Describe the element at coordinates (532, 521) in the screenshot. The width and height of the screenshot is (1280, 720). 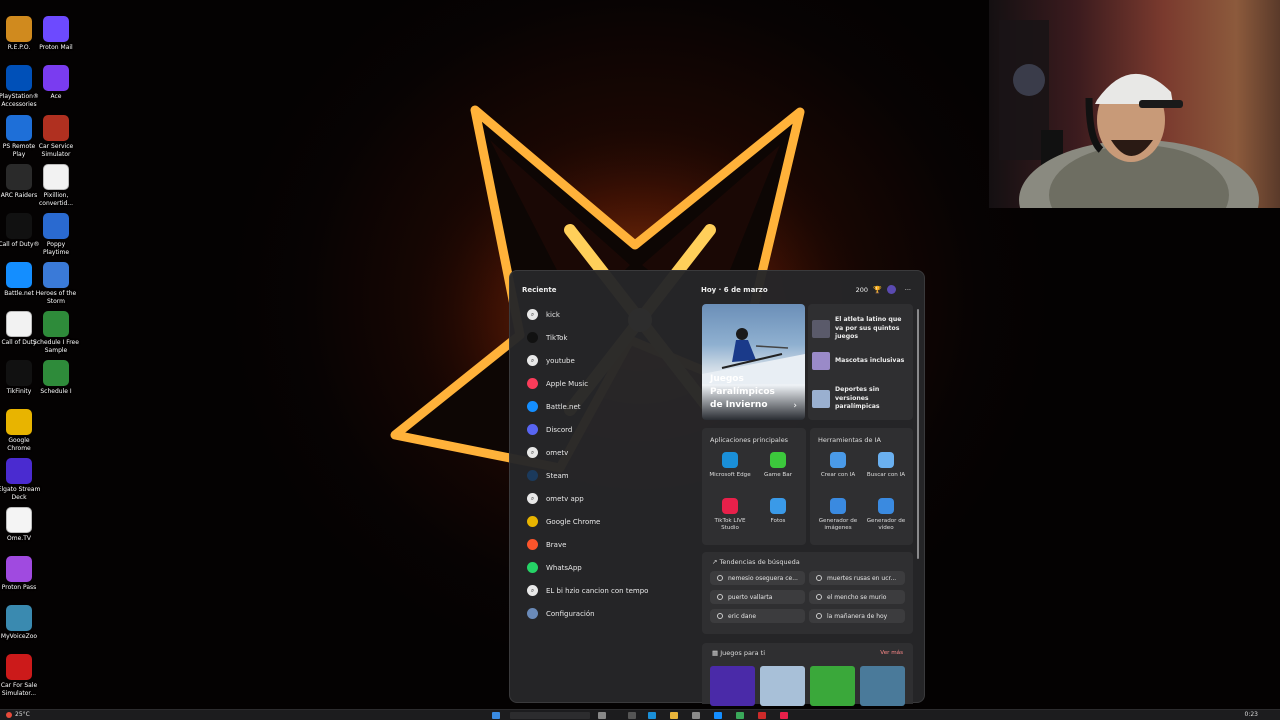
I see `chrome-icon` at that location.